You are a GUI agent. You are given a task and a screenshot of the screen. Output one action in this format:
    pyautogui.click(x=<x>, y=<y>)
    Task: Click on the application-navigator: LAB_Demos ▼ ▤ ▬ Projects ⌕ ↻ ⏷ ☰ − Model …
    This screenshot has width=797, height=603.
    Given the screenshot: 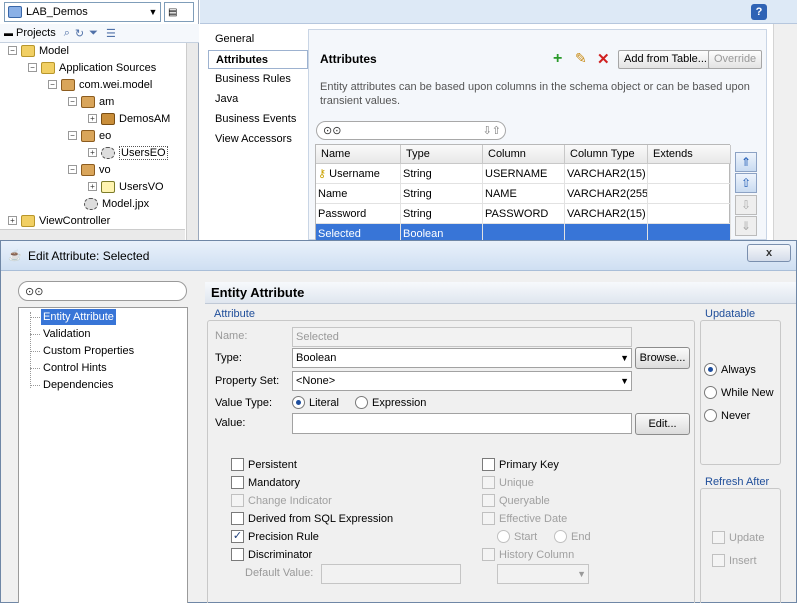 What is the action you would take?
    pyautogui.click(x=99, y=120)
    